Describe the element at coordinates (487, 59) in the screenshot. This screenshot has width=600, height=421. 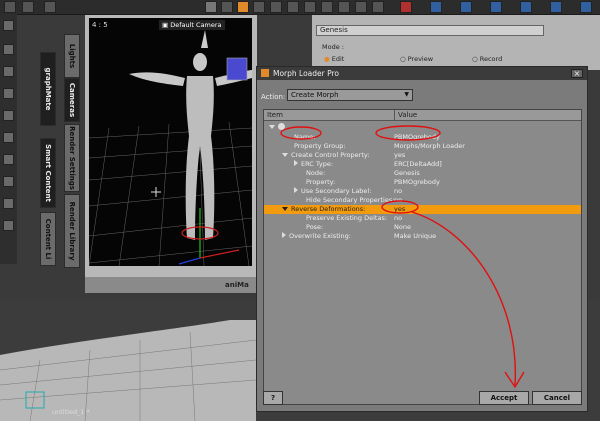
I see `mode-record-radio: ○ Record` at that location.